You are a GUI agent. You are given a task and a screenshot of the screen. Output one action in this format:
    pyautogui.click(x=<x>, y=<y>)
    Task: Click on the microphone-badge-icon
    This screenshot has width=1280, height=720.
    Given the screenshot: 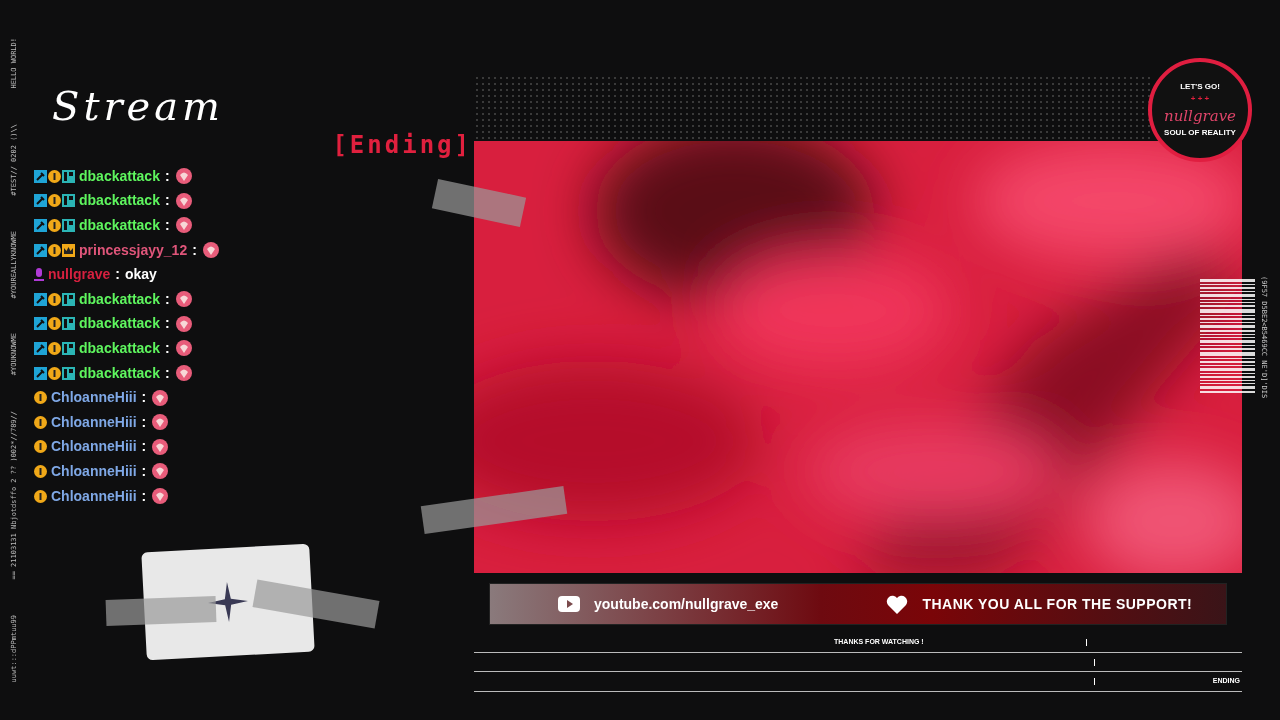 What is the action you would take?
    pyautogui.click(x=39, y=275)
    